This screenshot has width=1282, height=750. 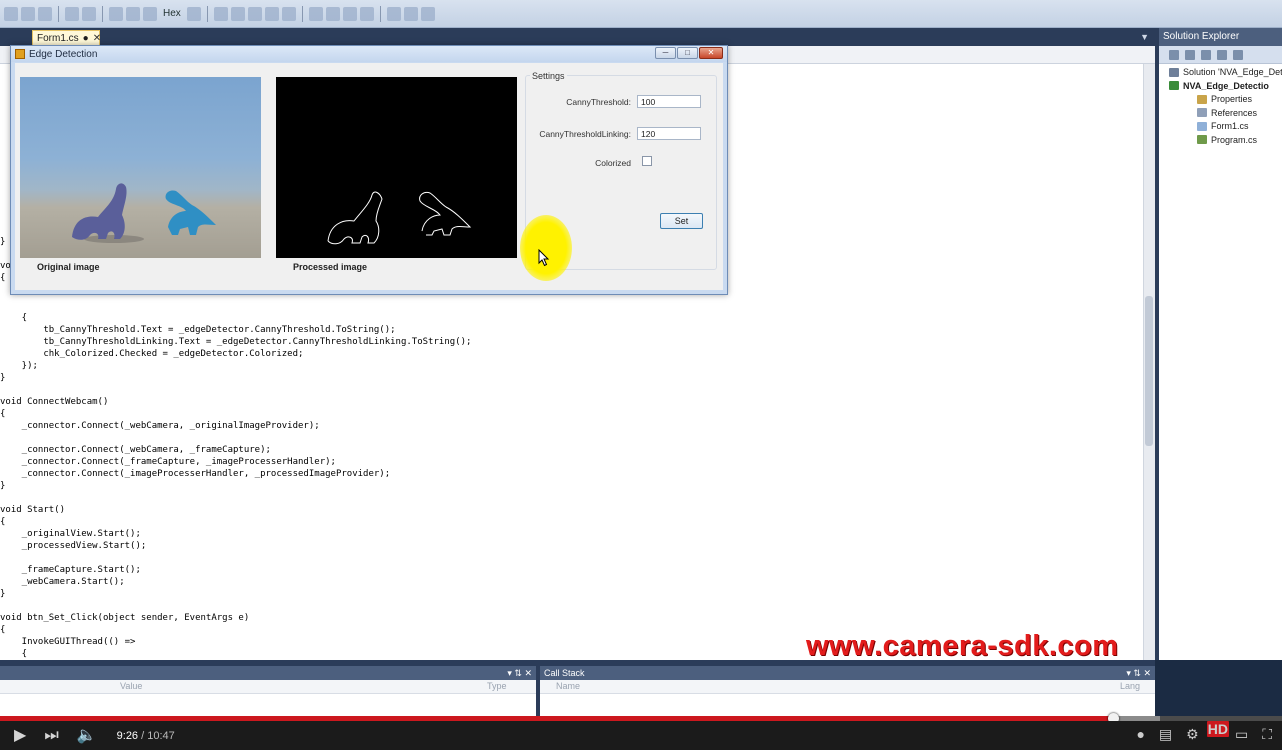 I want to click on editor-scrollbar, so click(x=1149, y=362).